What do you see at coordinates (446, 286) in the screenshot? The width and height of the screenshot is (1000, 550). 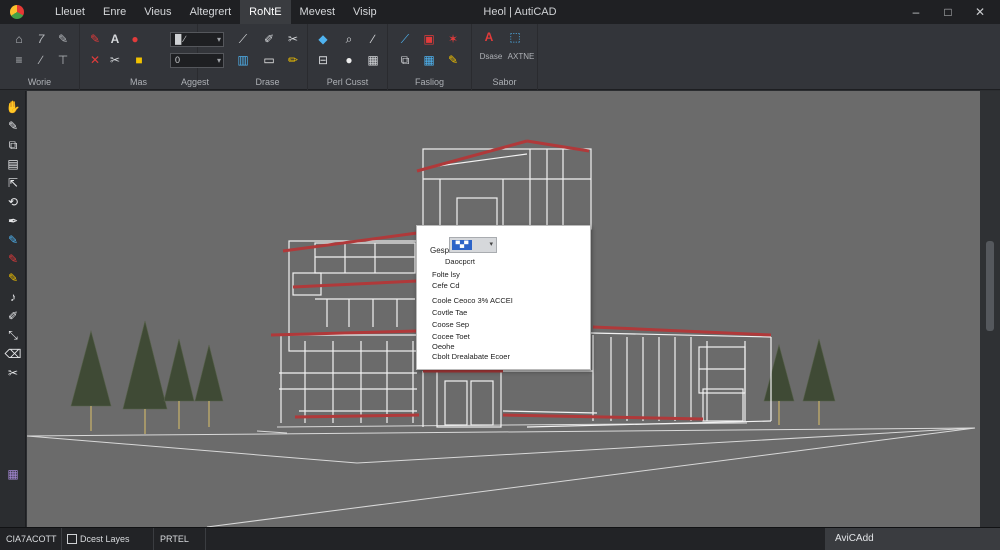 I see `context-menu-item-3: Cefe Cd` at bounding box center [446, 286].